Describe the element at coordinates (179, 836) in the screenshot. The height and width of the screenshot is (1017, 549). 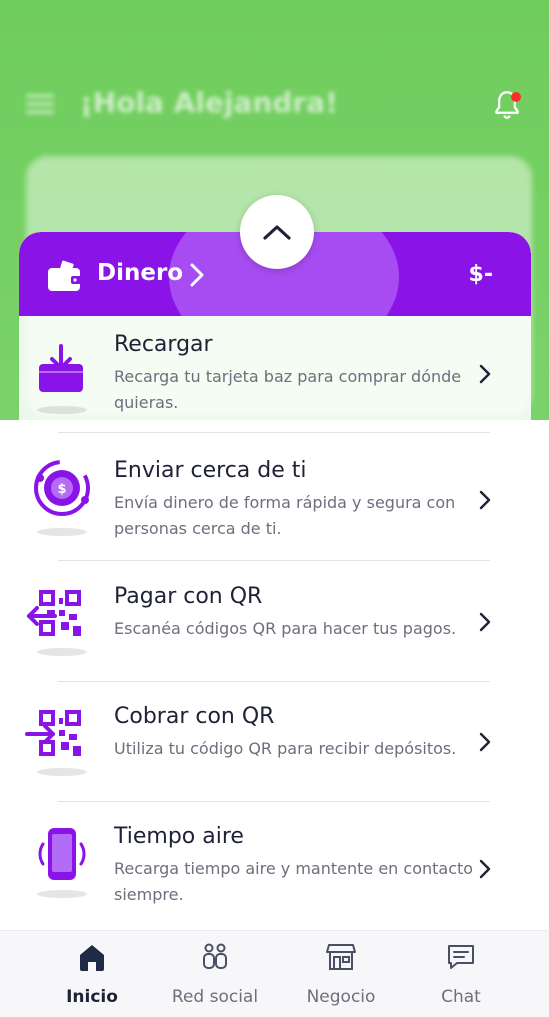
I see `item-title: Tiempo aire` at that location.